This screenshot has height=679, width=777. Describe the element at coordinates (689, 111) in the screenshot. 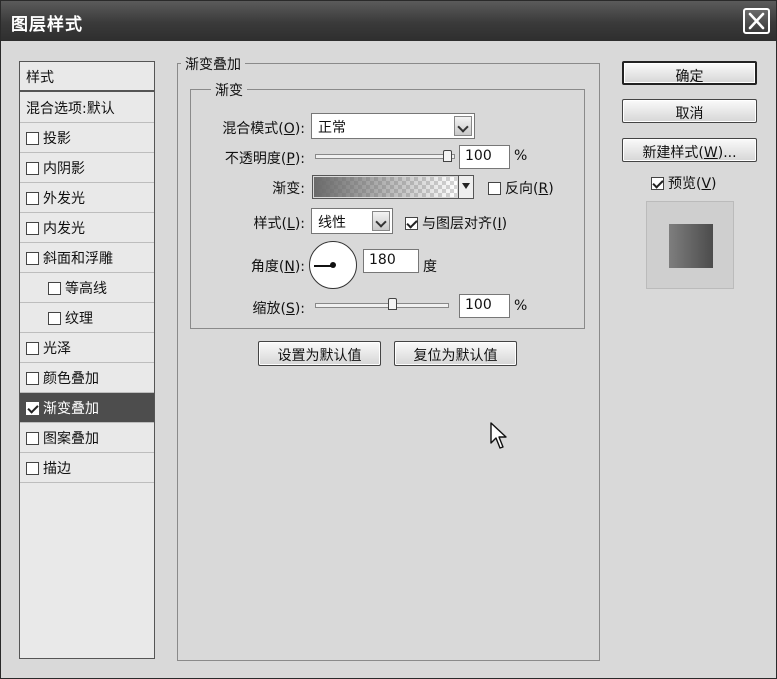

I see `cancel-button: 取消` at that location.